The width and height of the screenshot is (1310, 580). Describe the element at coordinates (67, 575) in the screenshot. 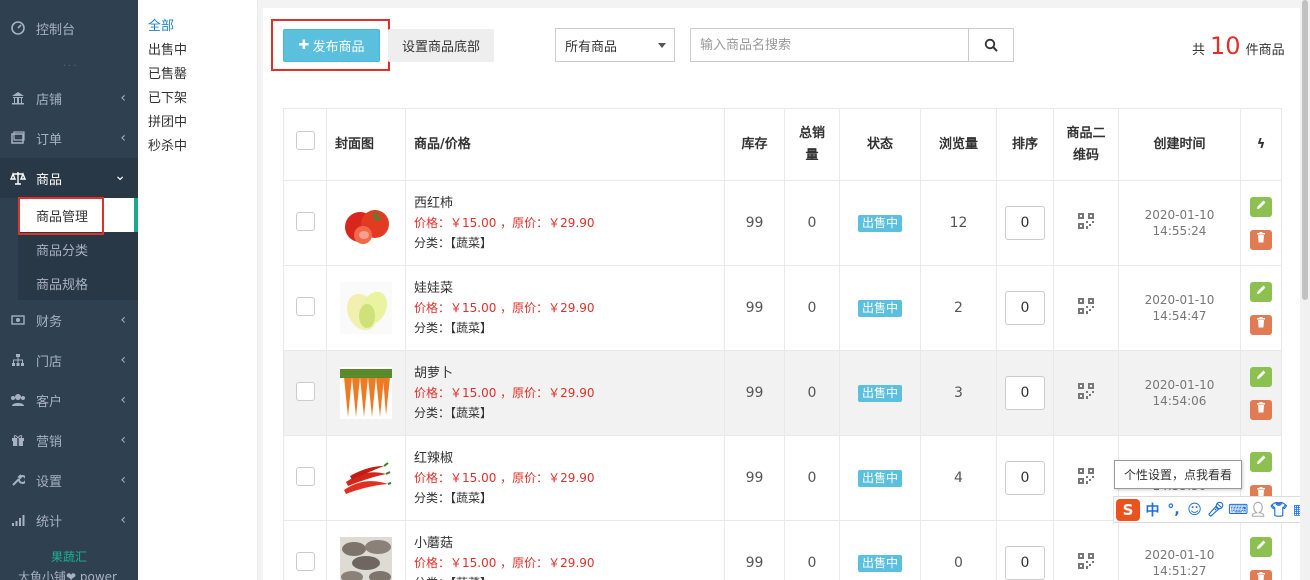

I see `power-text: 大鱼小铺❤ power` at that location.